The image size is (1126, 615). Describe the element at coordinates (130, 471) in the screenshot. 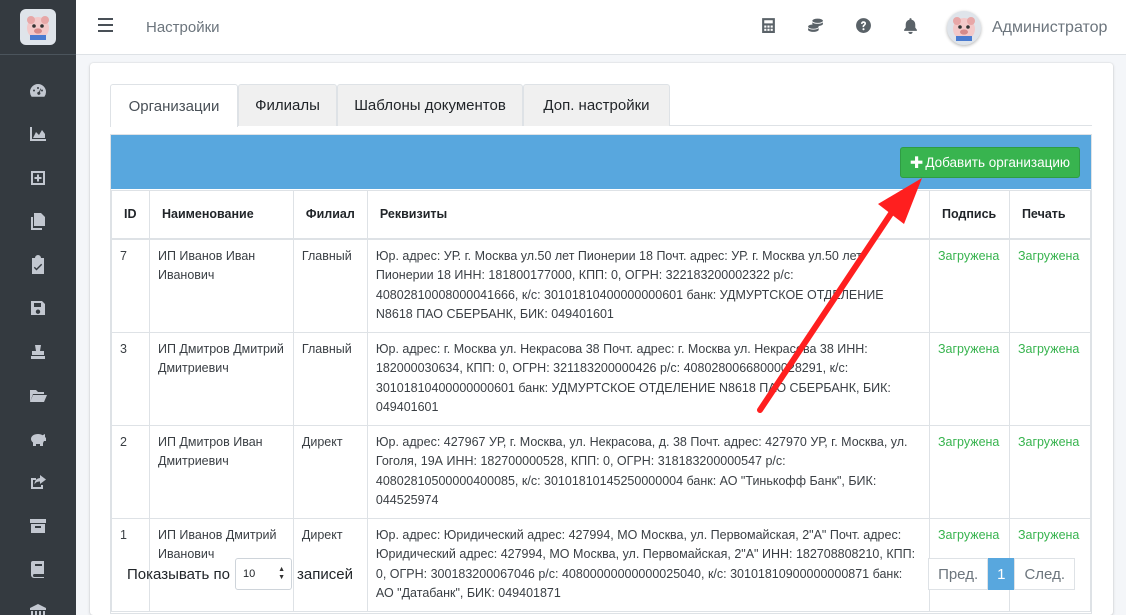

I see `cell-id: 2` at that location.